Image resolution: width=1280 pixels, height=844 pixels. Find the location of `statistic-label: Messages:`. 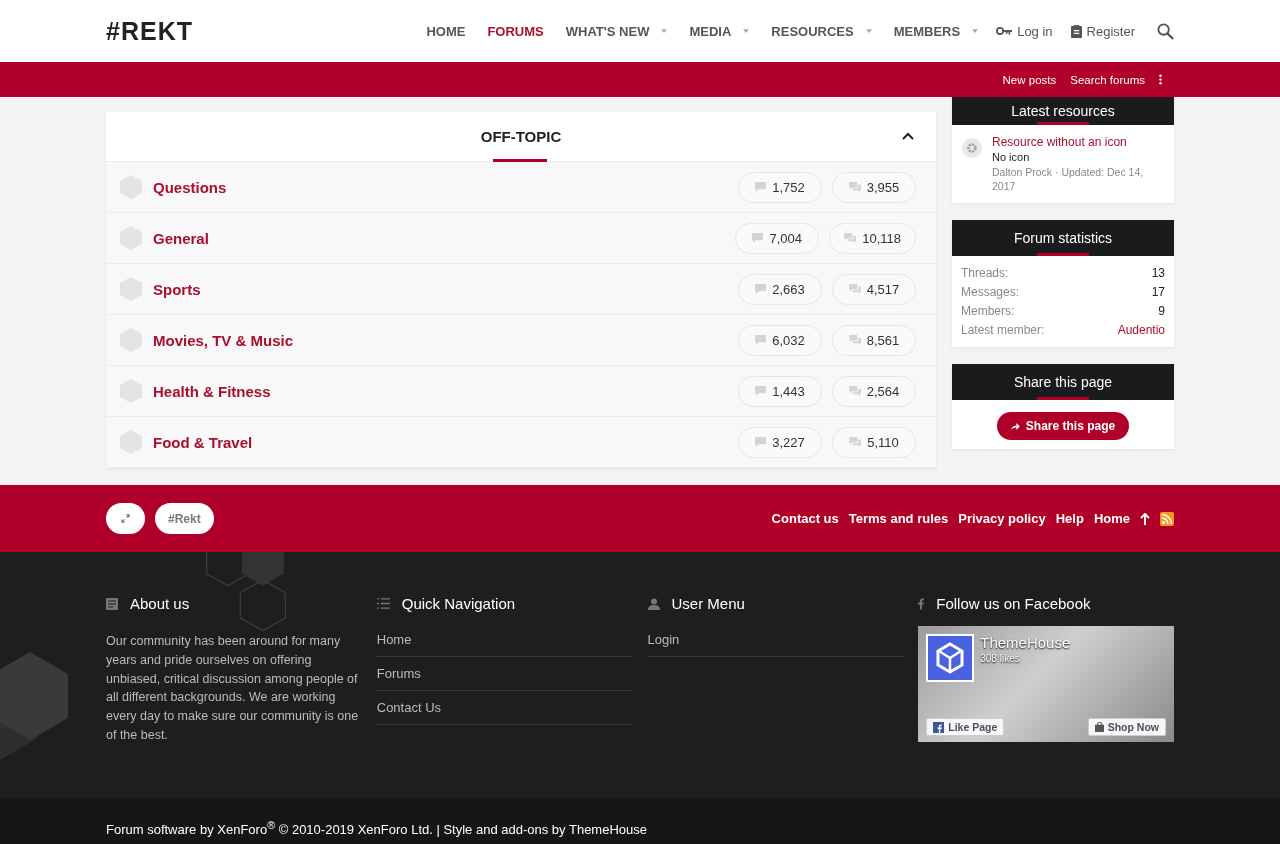

statistic-label: Messages: is located at coordinates (990, 292).